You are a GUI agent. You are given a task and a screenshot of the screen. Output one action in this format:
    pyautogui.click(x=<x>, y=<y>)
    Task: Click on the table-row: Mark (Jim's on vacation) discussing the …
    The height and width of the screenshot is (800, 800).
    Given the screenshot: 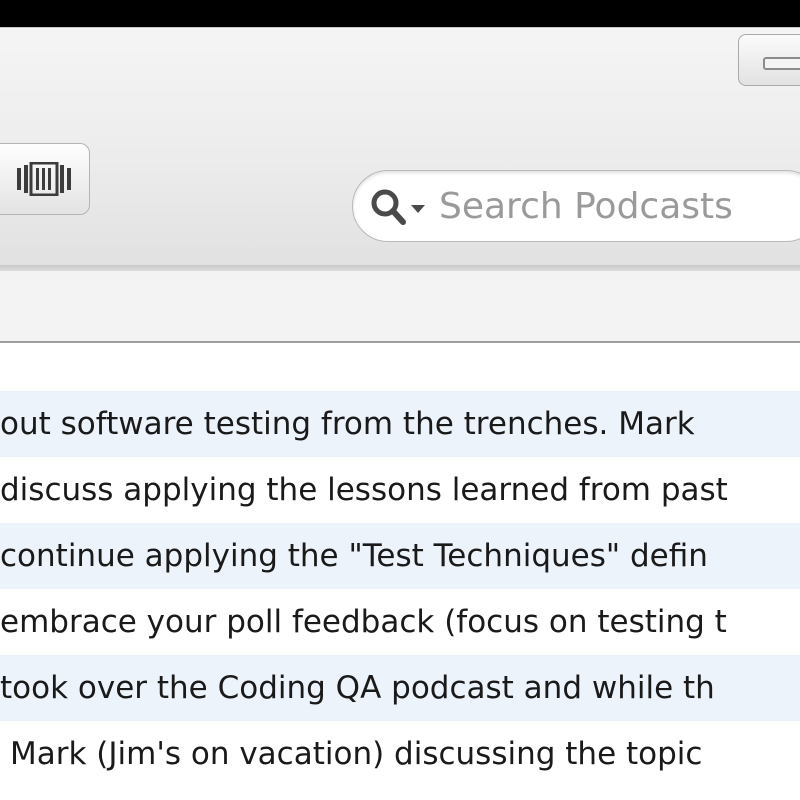 What is the action you would take?
    pyautogui.click(x=400, y=754)
    